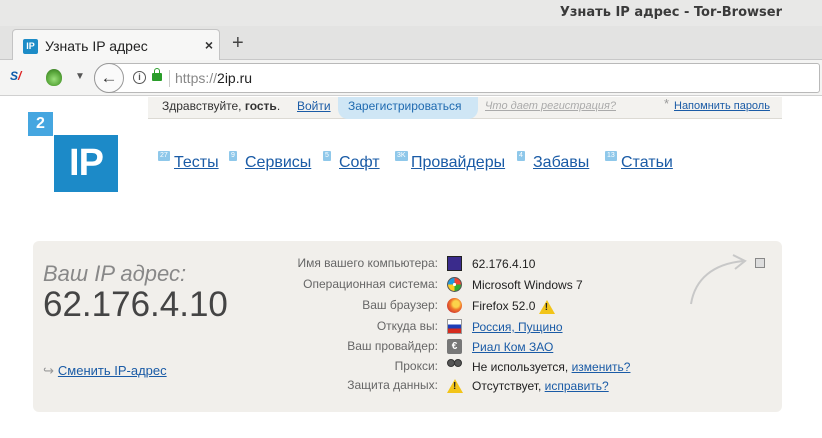 The width and height of the screenshot is (822, 438). What do you see at coordinates (550, 106) in the screenshot?
I see `why-register-link: Что дает регистрация?` at bounding box center [550, 106].